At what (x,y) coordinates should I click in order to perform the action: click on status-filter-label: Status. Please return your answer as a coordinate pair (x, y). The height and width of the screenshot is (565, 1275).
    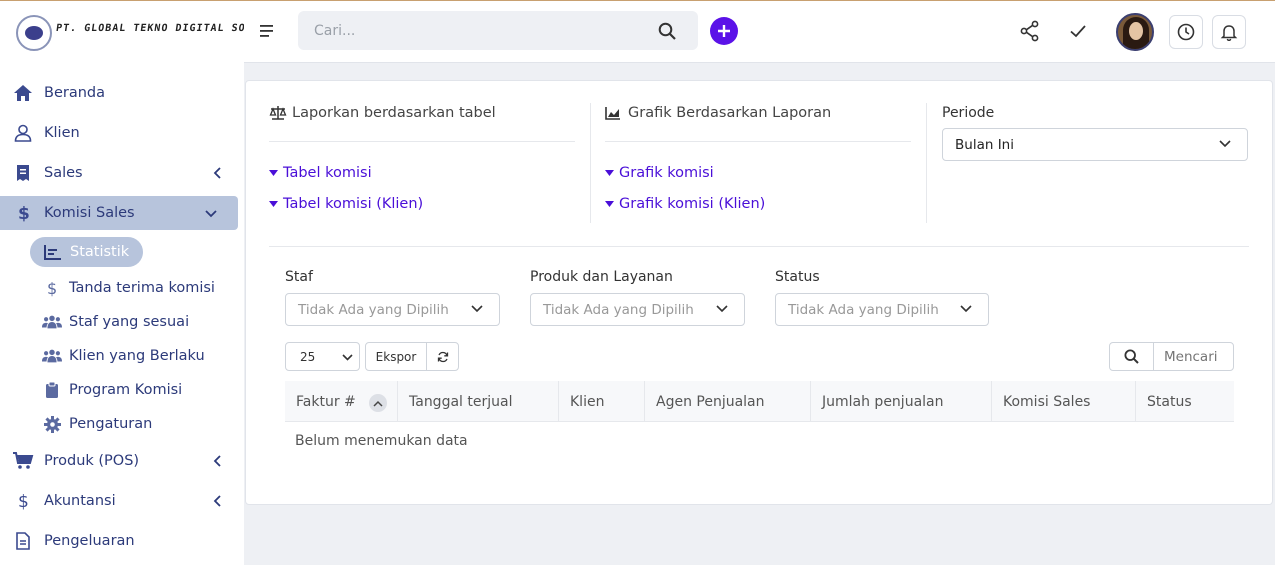
    Looking at the image, I should click on (797, 277).